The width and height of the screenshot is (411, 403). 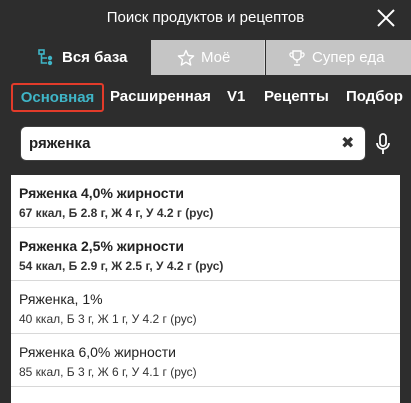 What do you see at coordinates (348, 57) in the screenshot?
I see `tab-label: Супер еда` at bounding box center [348, 57].